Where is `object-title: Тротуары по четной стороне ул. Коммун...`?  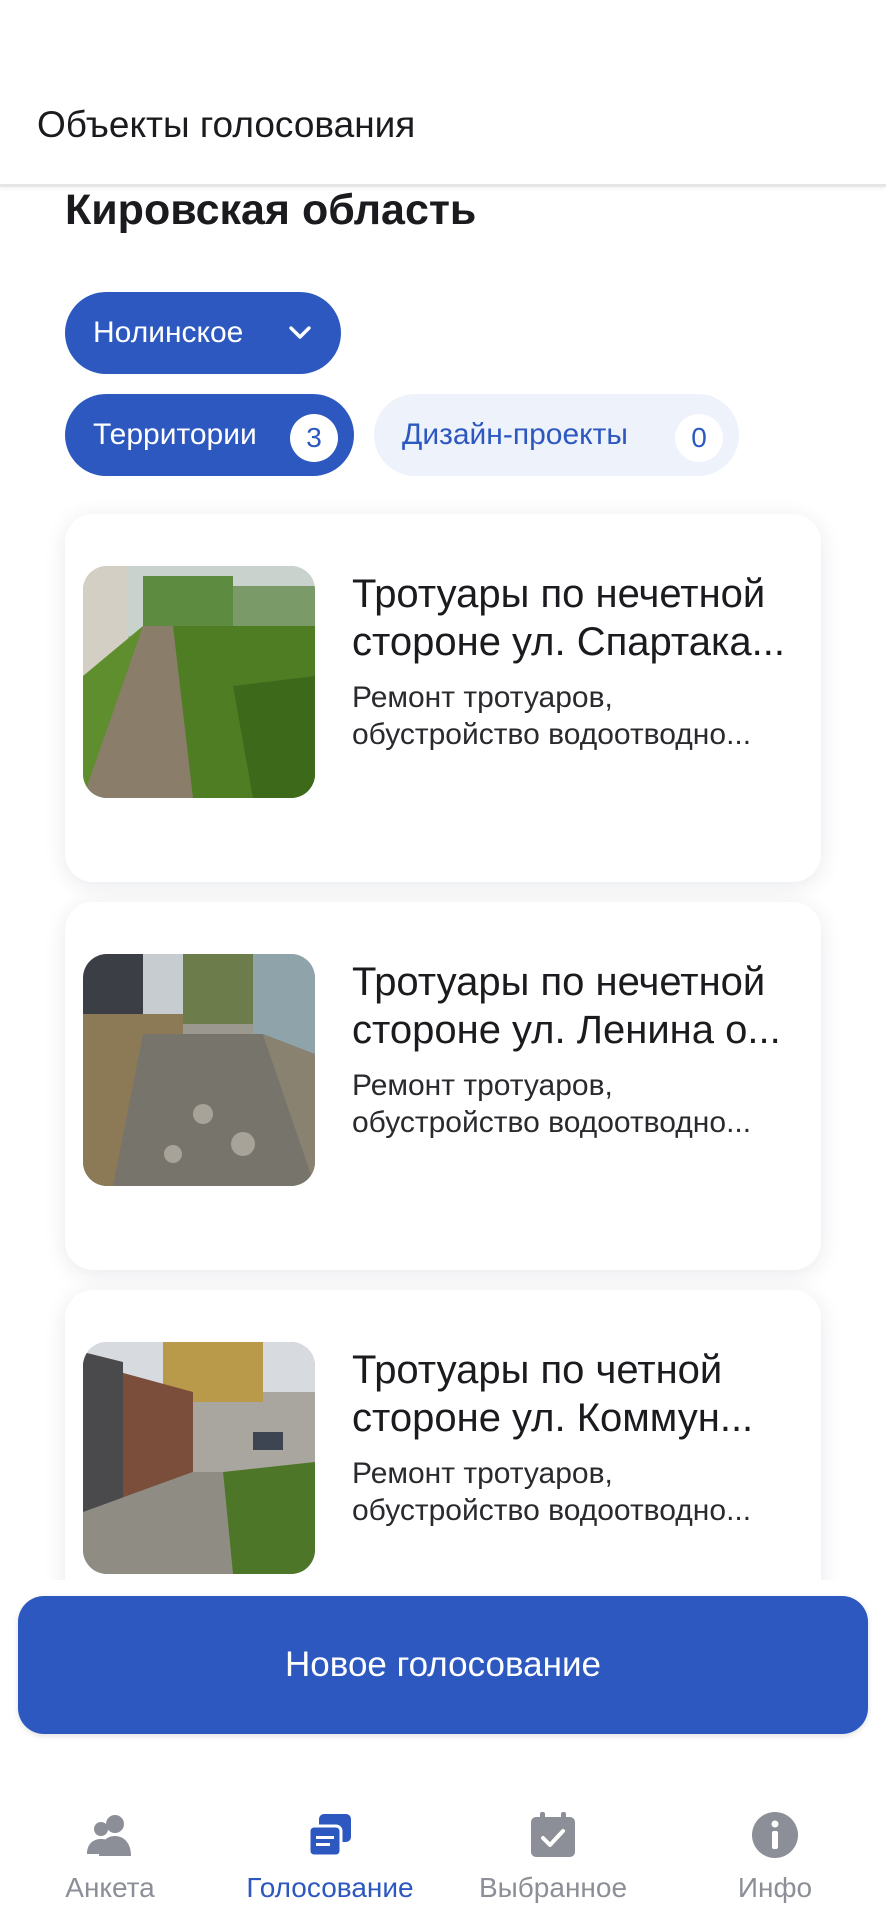
object-title: Тротуары по четной стороне ул. Коммун... is located at coordinates (577, 1394).